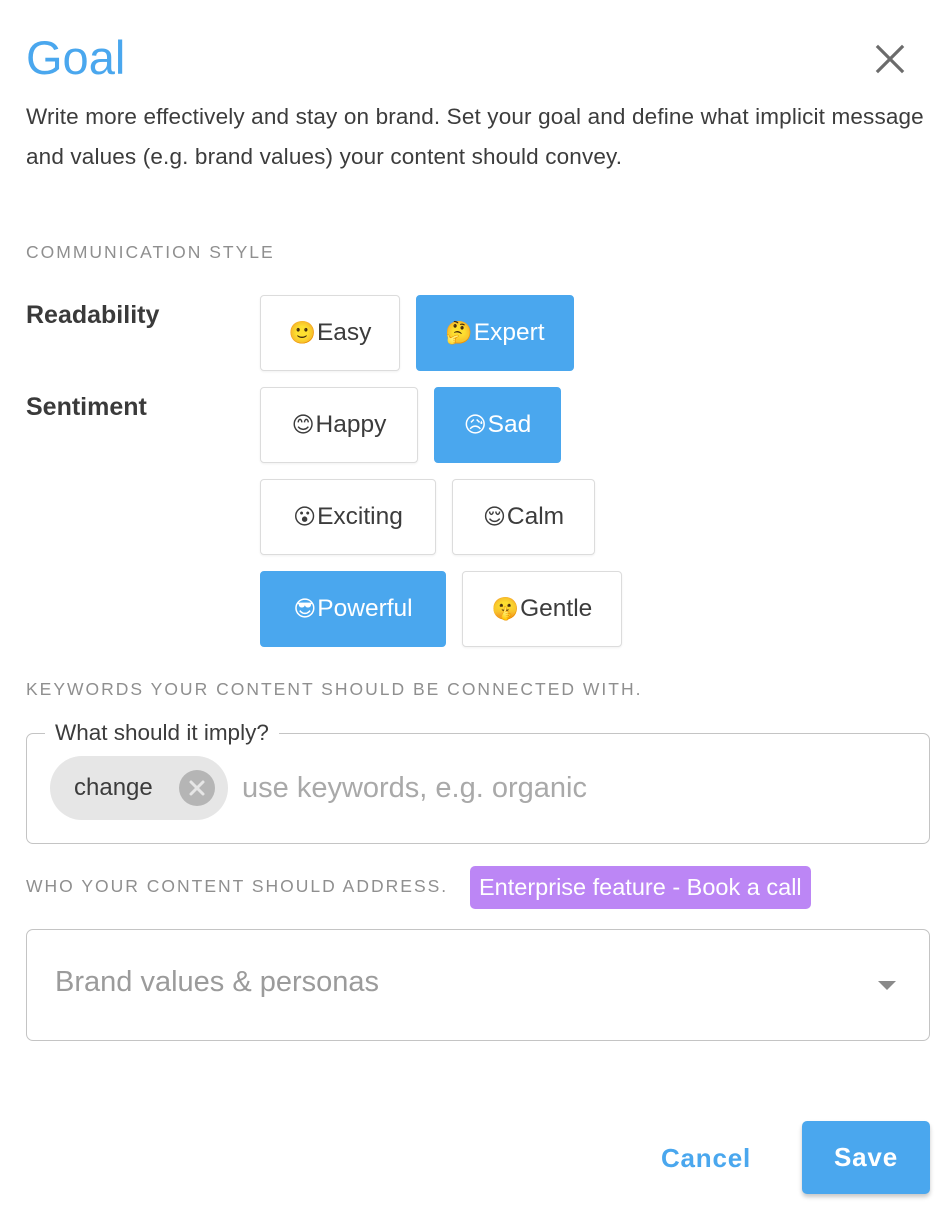 The image size is (952, 1214). I want to click on readability-option-easy: 🙂 Easy, so click(330, 333).